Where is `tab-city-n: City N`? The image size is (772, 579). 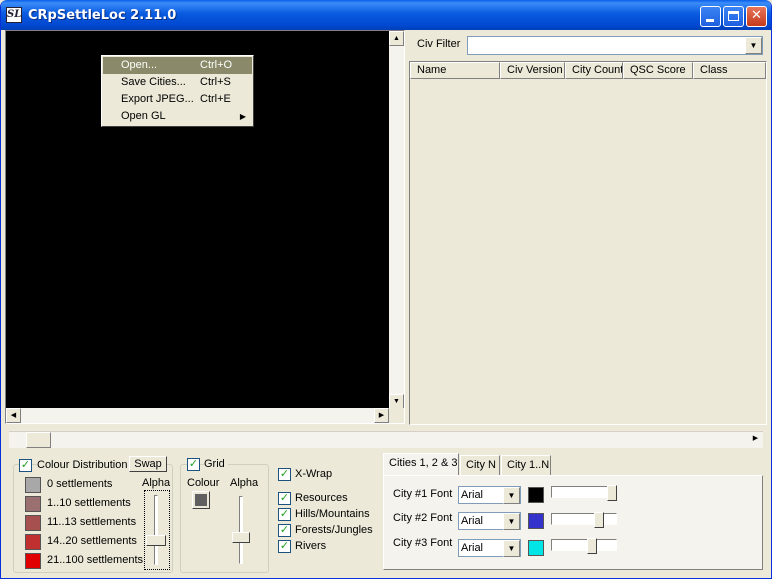
tab-city-n: City N is located at coordinates (480, 465).